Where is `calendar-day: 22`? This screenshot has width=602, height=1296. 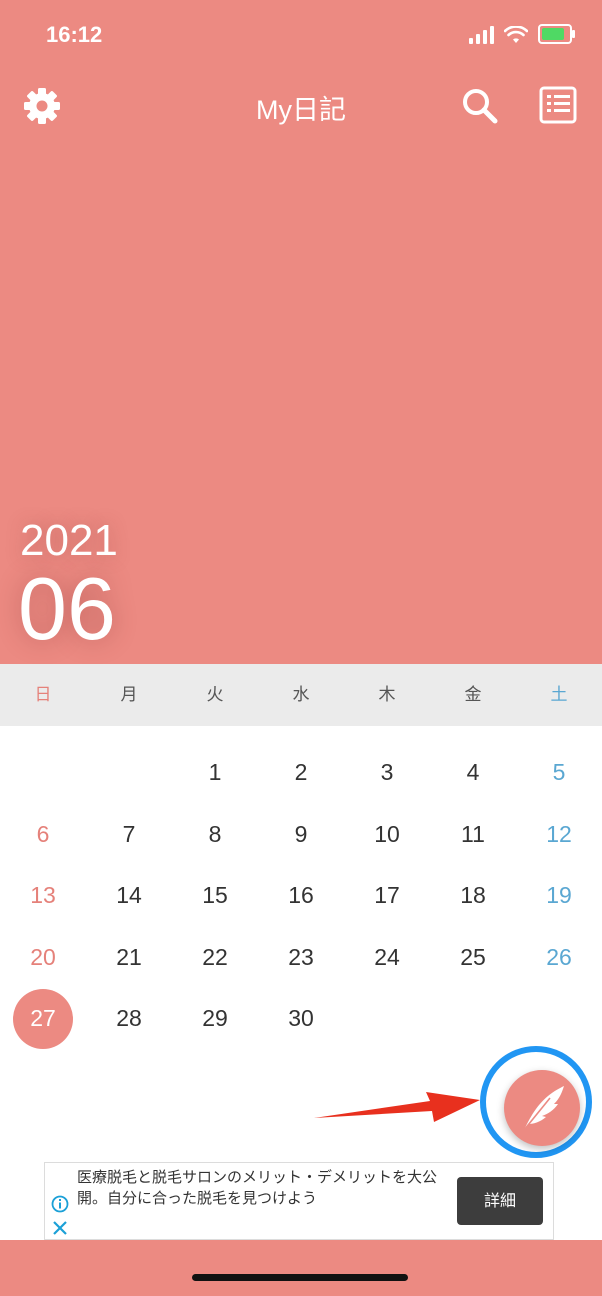 calendar-day: 22 is located at coordinates (215, 958).